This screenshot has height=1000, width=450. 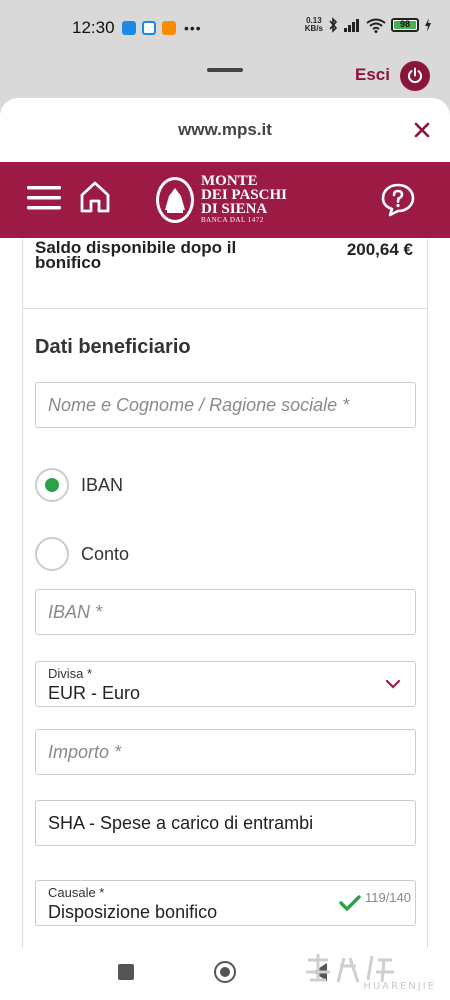 I want to click on charges-select: SHA - Spese a carico di entrambi, so click(x=225, y=823).